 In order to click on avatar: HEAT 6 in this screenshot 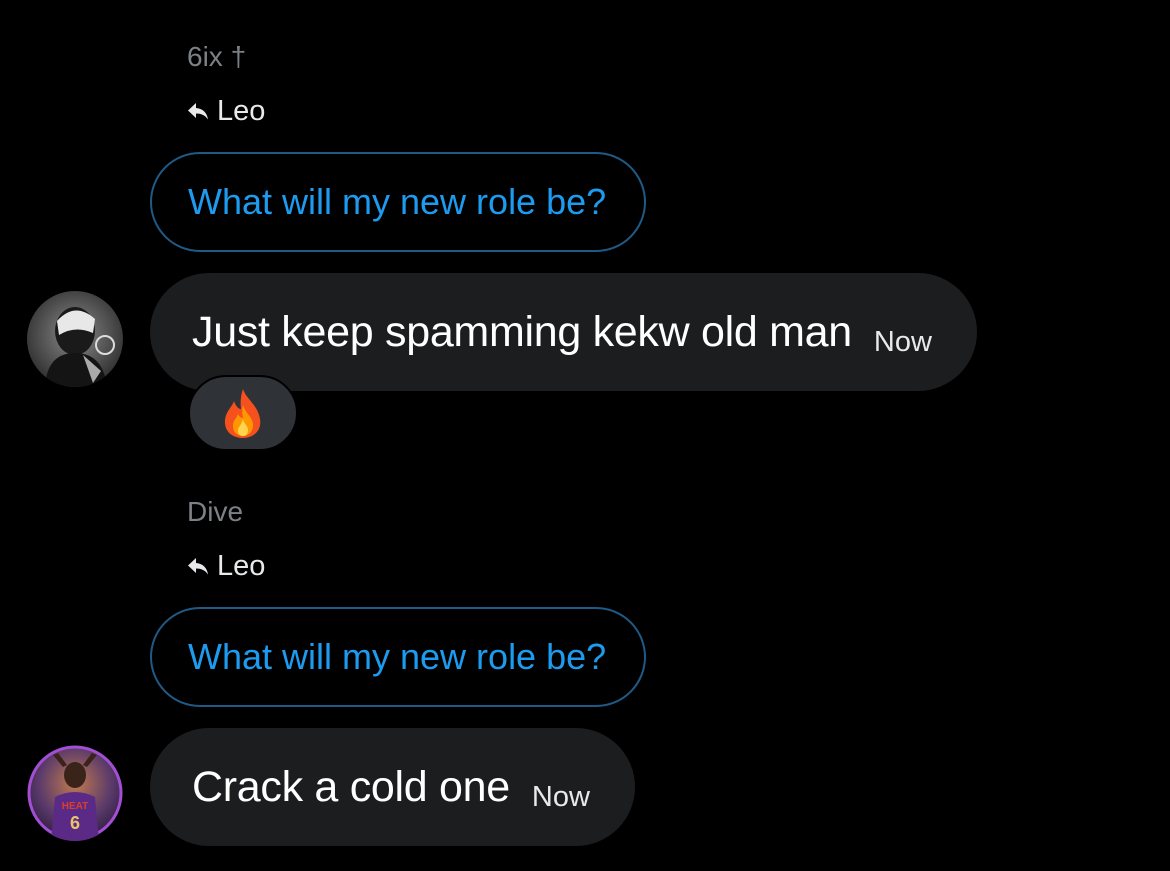, I will do `click(75, 793)`.